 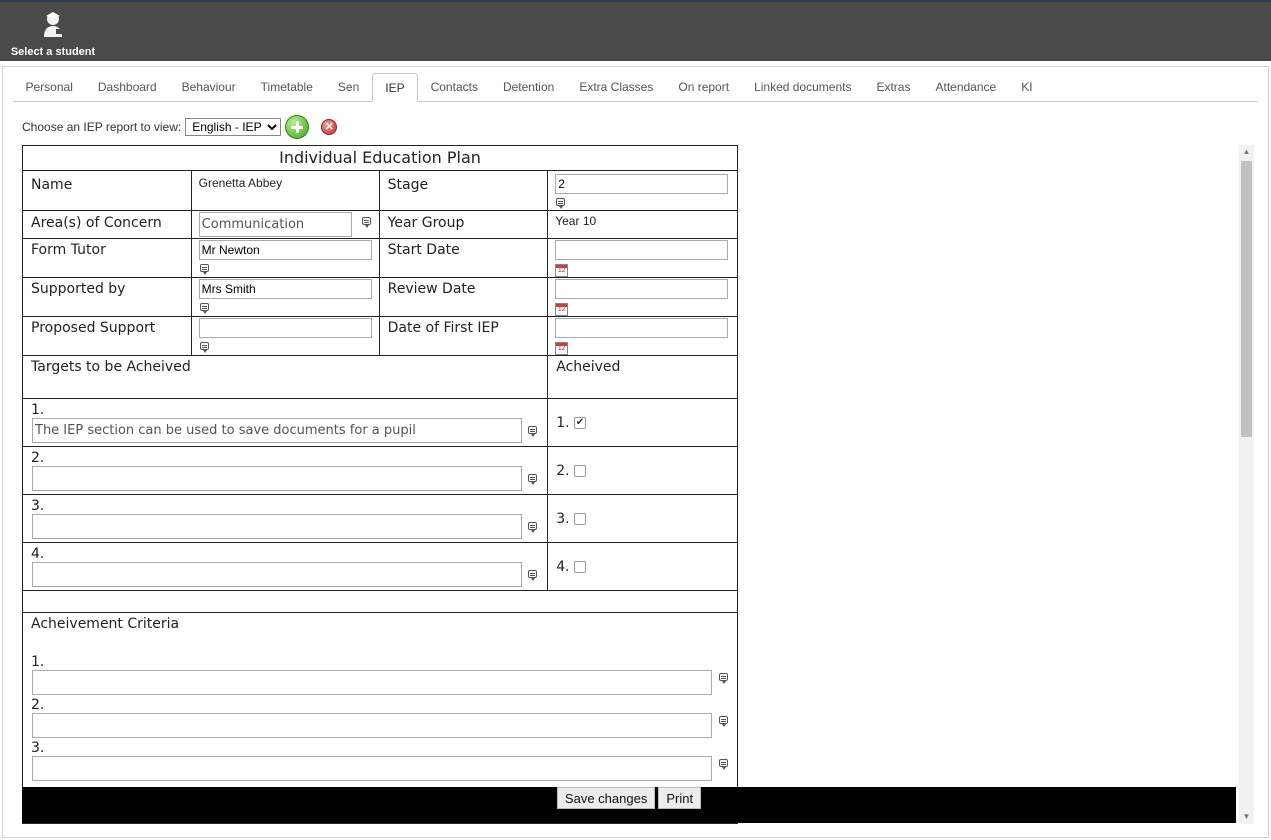 What do you see at coordinates (563, 423) in the screenshot?
I see `achieved-number: 1.` at bounding box center [563, 423].